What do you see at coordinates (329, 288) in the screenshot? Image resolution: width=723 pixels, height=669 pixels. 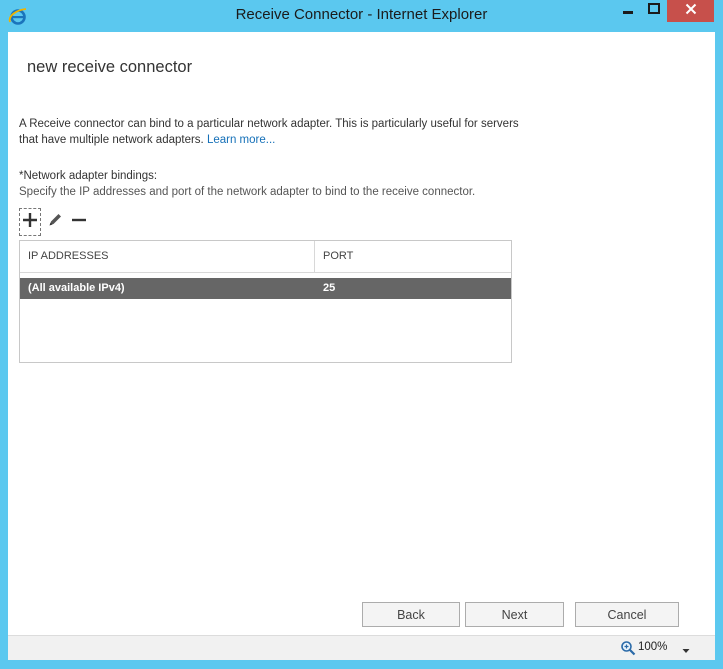 I see `port-cell: 25` at bounding box center [329, 288].